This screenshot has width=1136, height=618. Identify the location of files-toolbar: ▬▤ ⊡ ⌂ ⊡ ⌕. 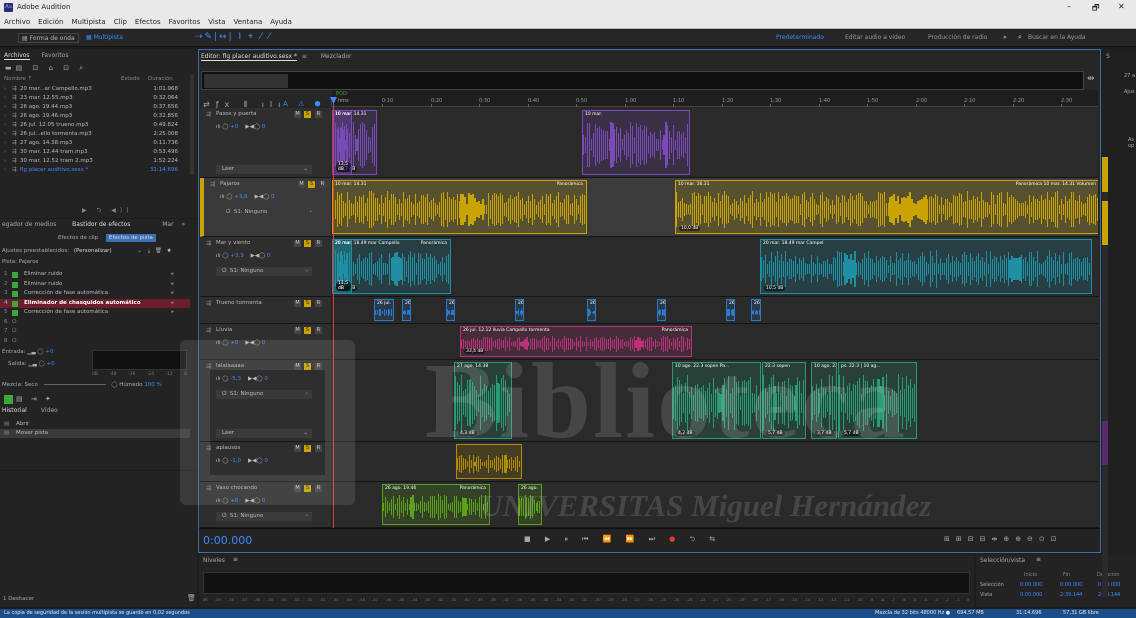
(46, 68).